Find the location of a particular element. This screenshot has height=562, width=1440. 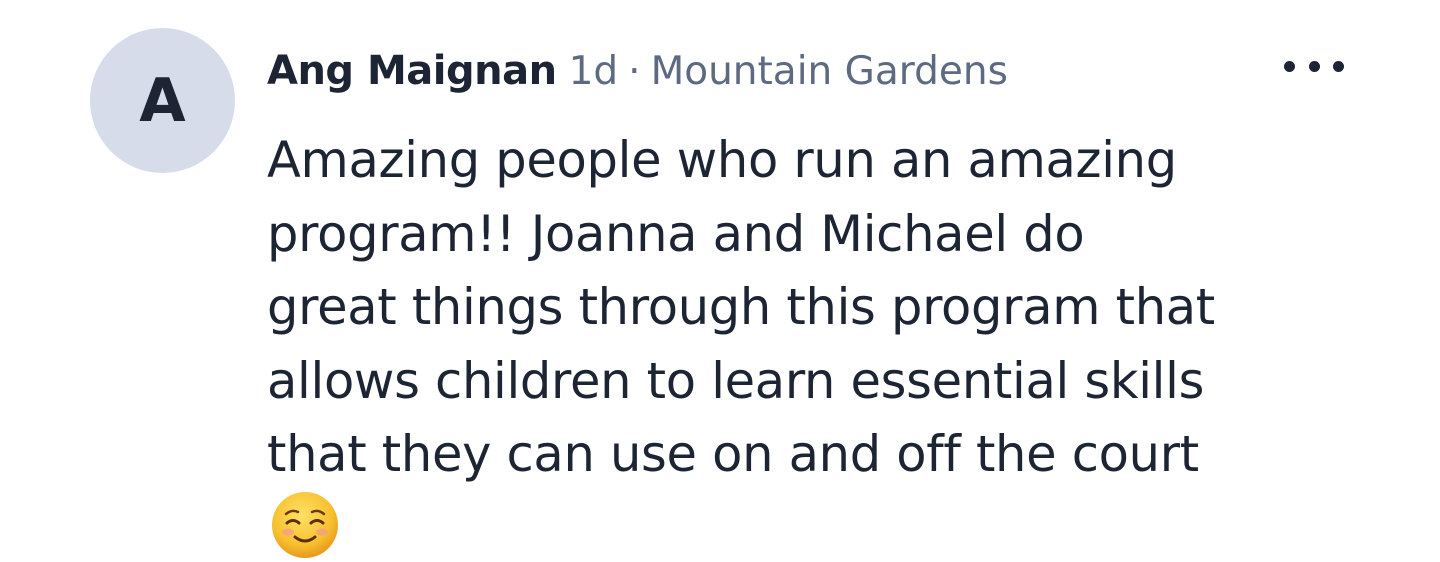

avatar-initial: A is located at coordinates (162, 100).